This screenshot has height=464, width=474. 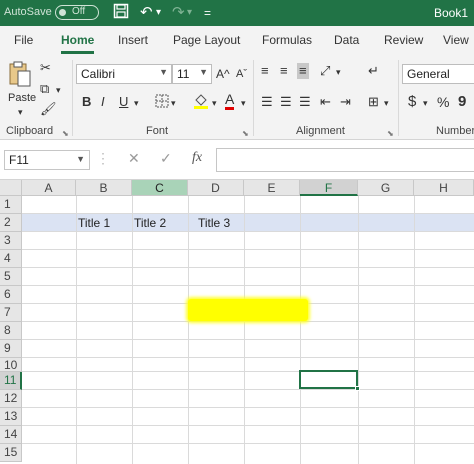 What do you see at coordinates (272, 188) in the screenshot?
I see `column-header-e: E` at bounding box center [272, 188].